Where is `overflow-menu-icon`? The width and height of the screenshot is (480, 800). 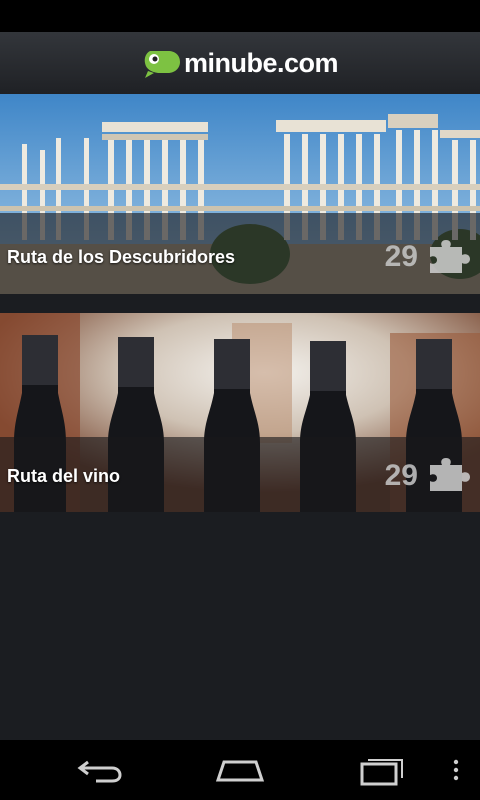 overflow-menu-icon is located at coordinates (456, 770).